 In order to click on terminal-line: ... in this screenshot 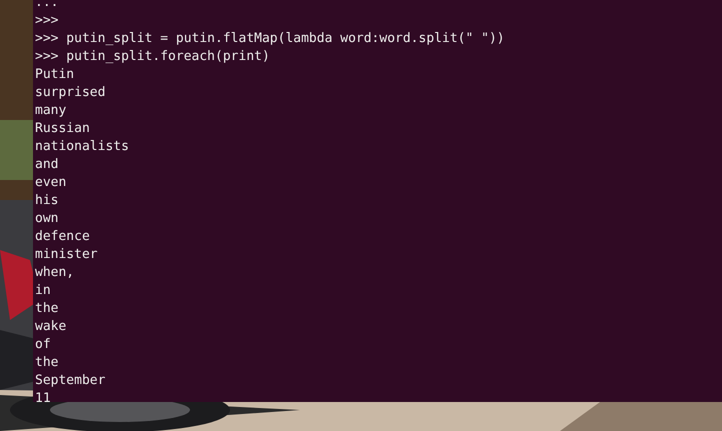, I will do `click(47, 6)`.